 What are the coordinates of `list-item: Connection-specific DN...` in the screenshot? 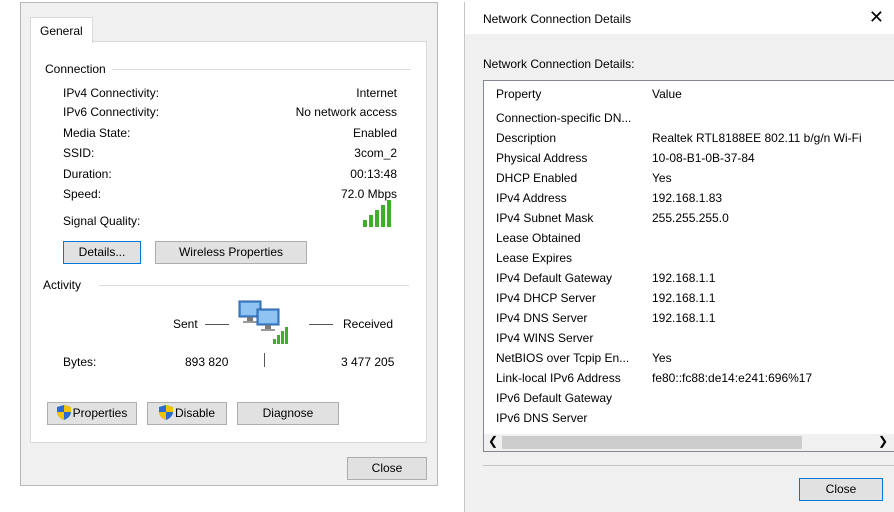 It's located at (689, 119).